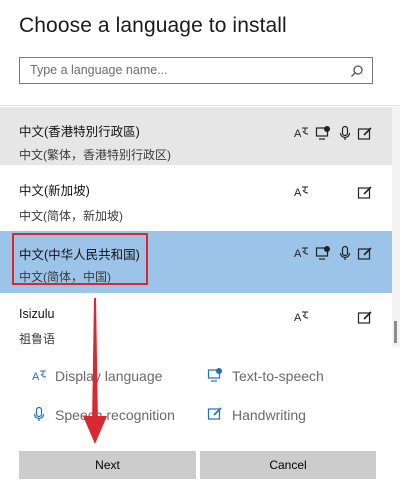 The height and width of the screenshot is (499, 400). What do you see at coordinates (54, 191) in the screenshot?
I see `language-name: 中文(新加坡)` at bounding box center [54, 191].